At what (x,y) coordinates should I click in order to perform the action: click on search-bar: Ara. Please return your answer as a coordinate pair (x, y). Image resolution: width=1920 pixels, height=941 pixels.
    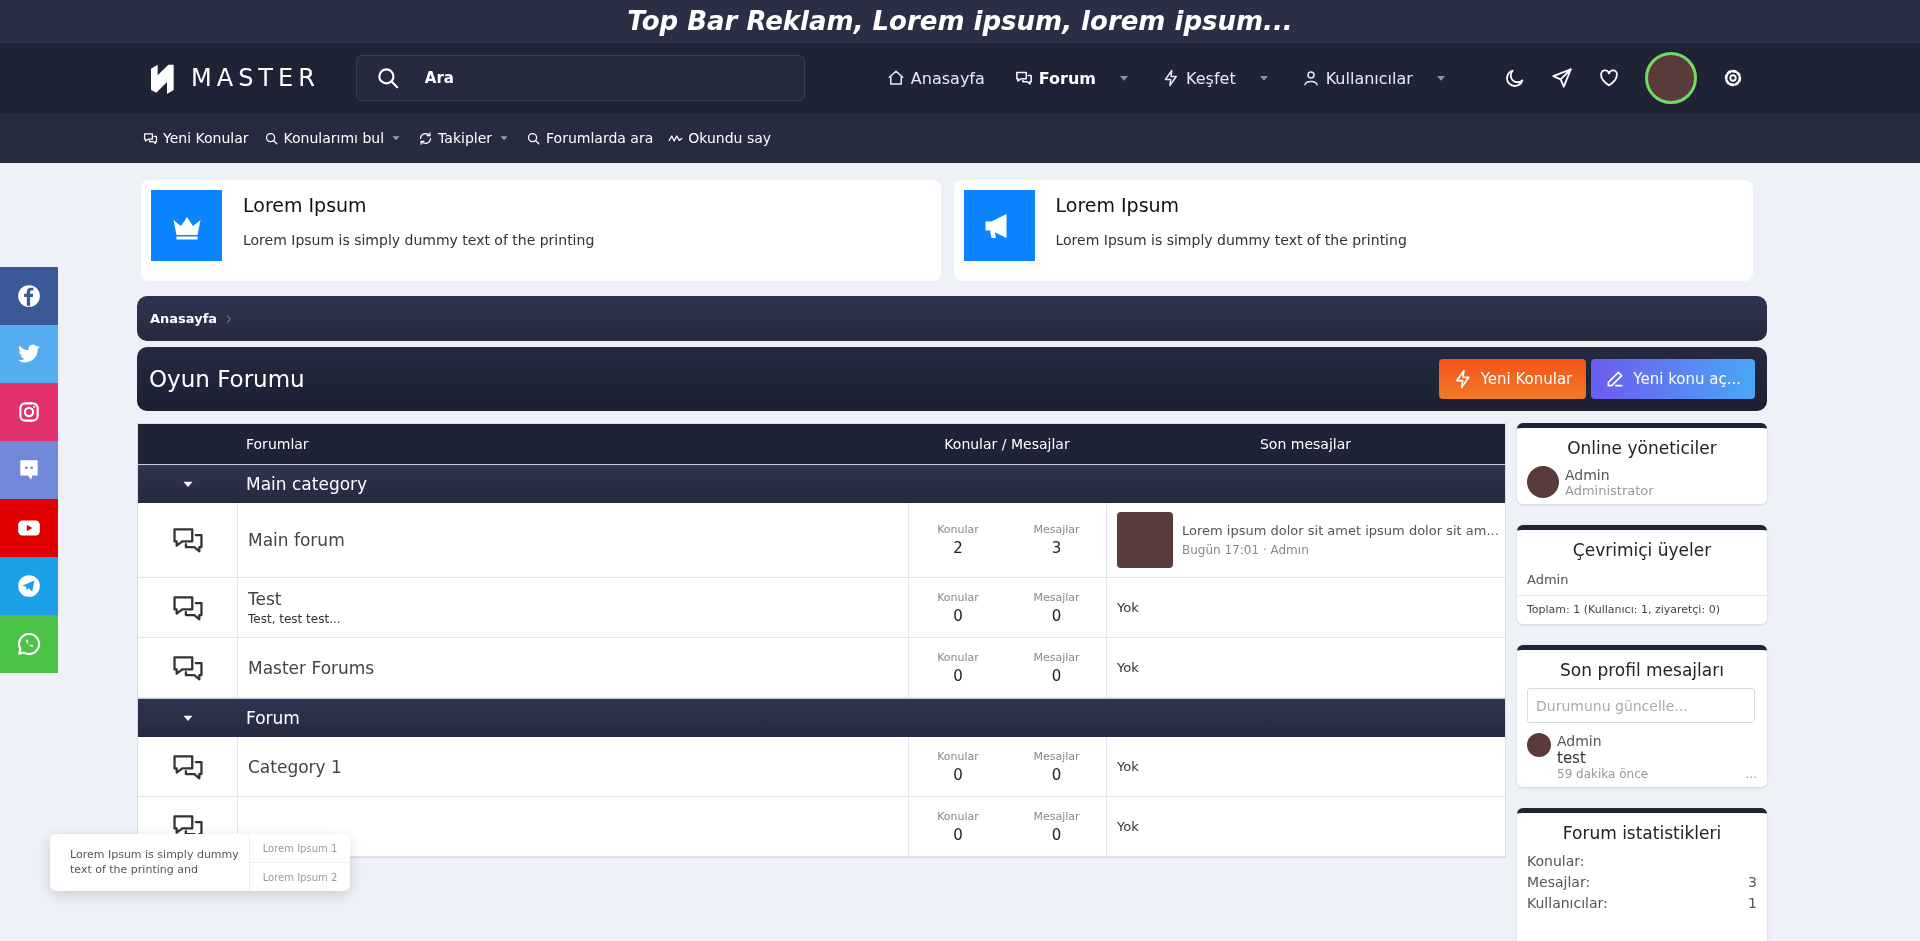
    Looking at the image, I should click on (580, 78).